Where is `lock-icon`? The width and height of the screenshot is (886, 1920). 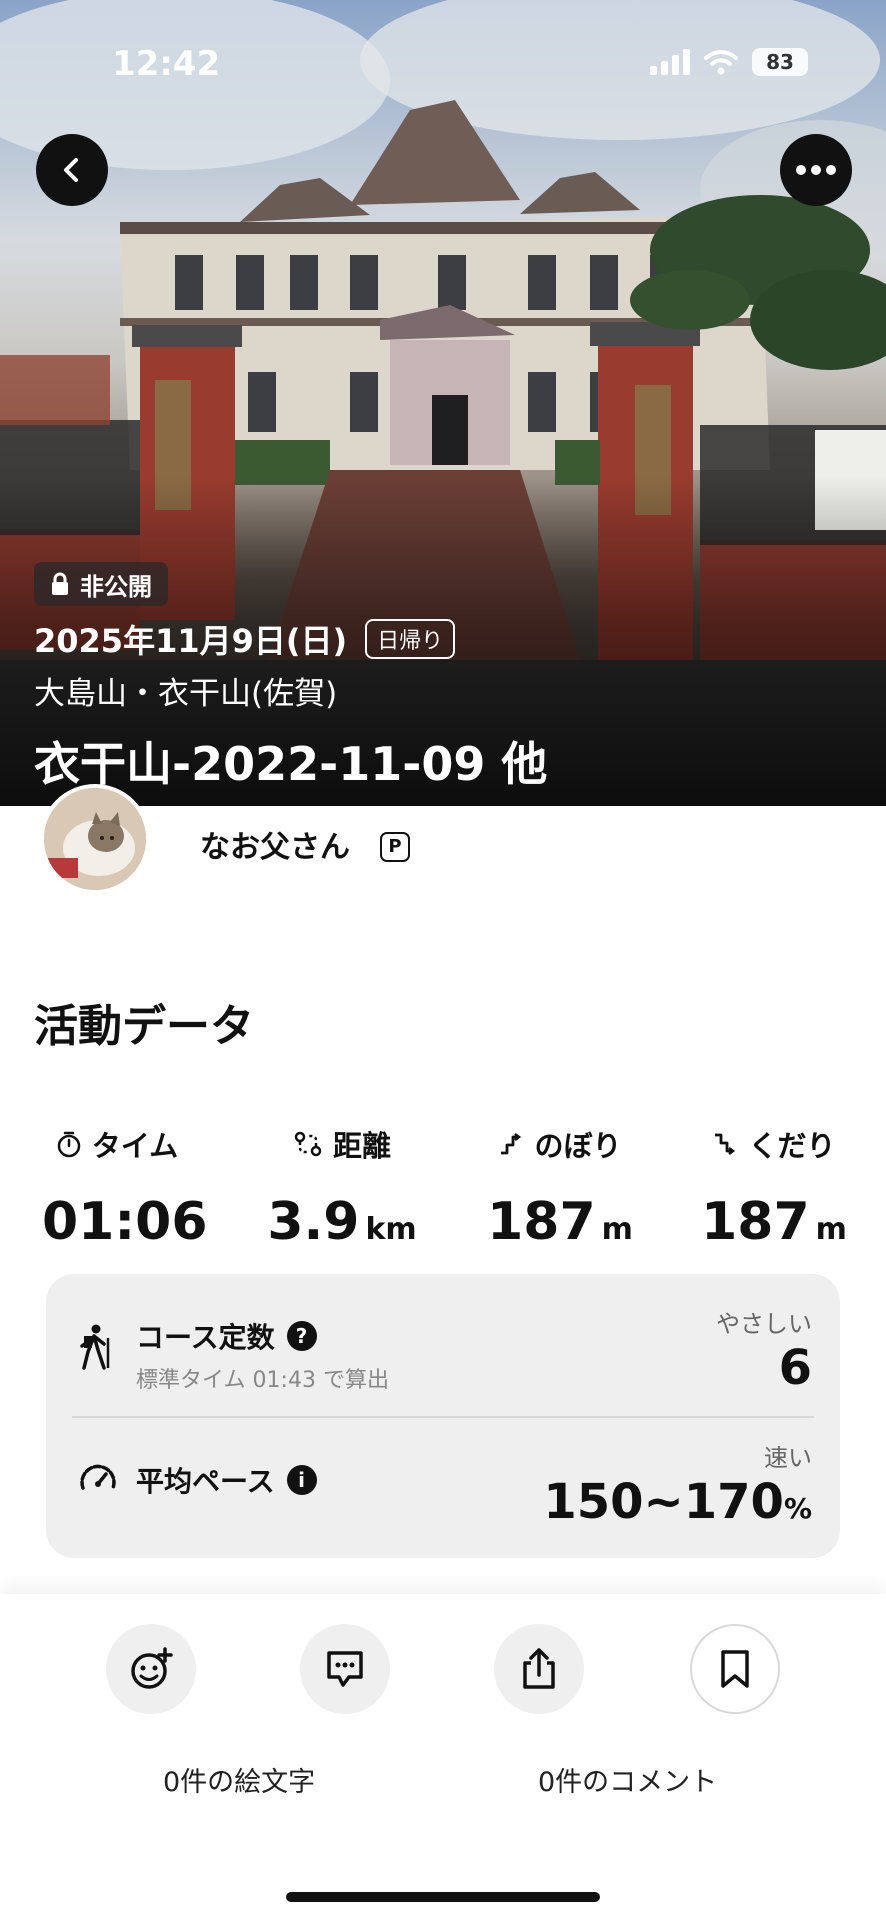 lock-icon is located at coordinates (60, 583).